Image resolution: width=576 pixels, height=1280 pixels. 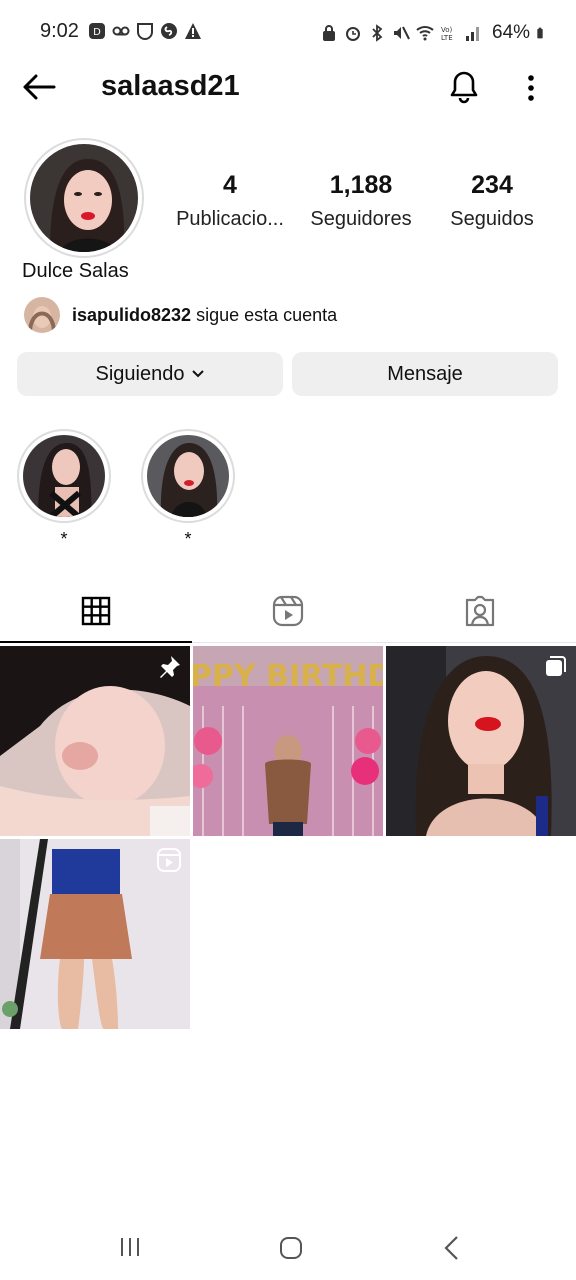 What do you see at coordinates (425, 33) in the screenshot?
I see `wifi-icon` at bounding box center [425, 33].